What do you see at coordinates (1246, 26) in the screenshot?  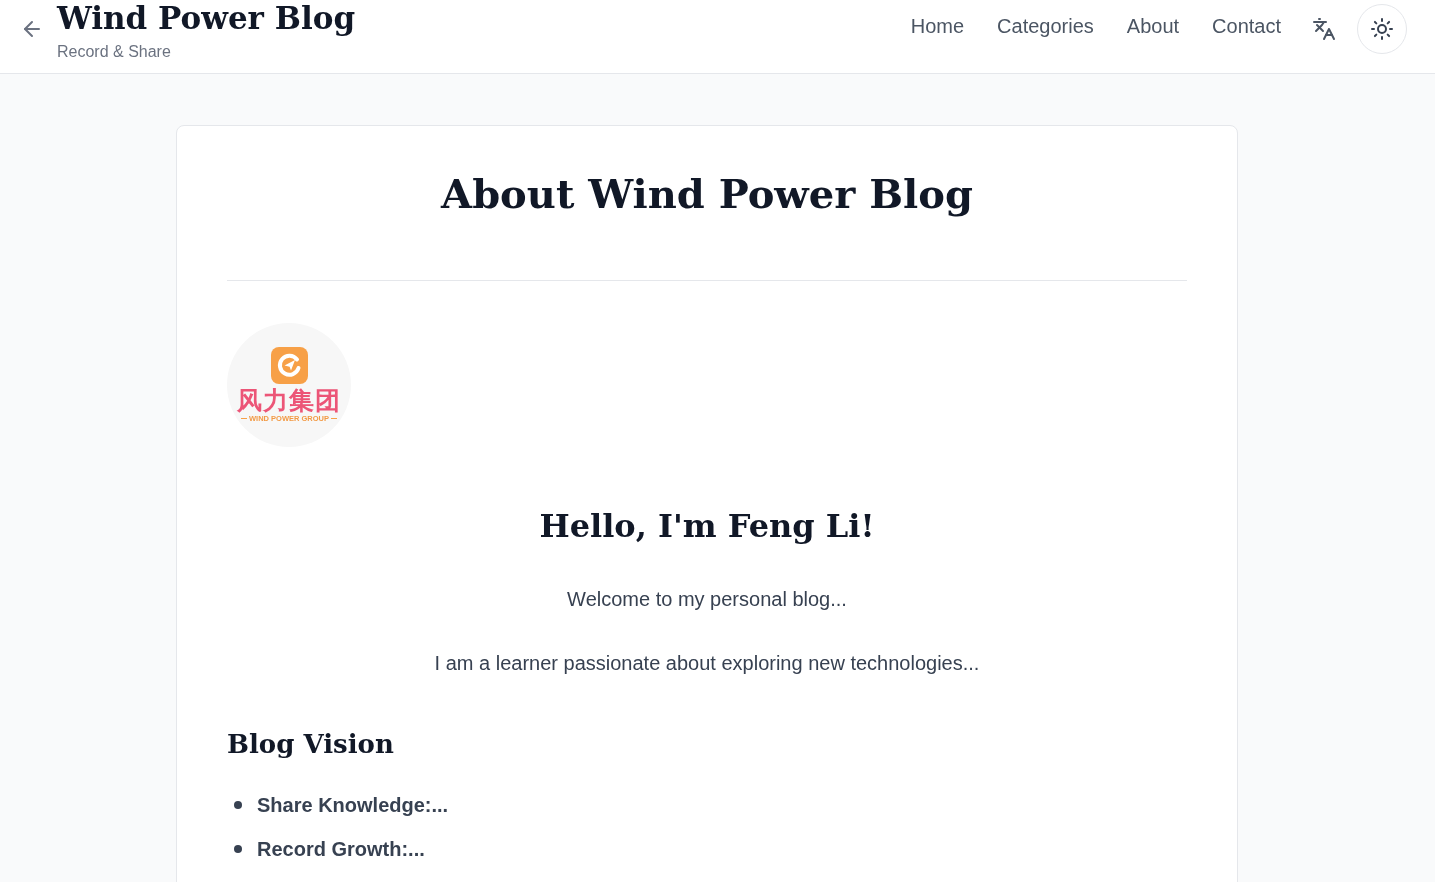 I see `nav-link: Contact` at bounding box center [1246, 26].